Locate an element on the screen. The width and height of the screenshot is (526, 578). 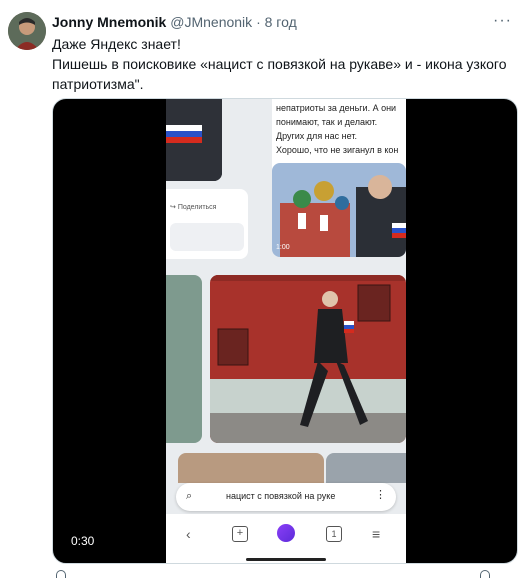
share-button: ↪ Поделиться is located at coordinates (193, 207).